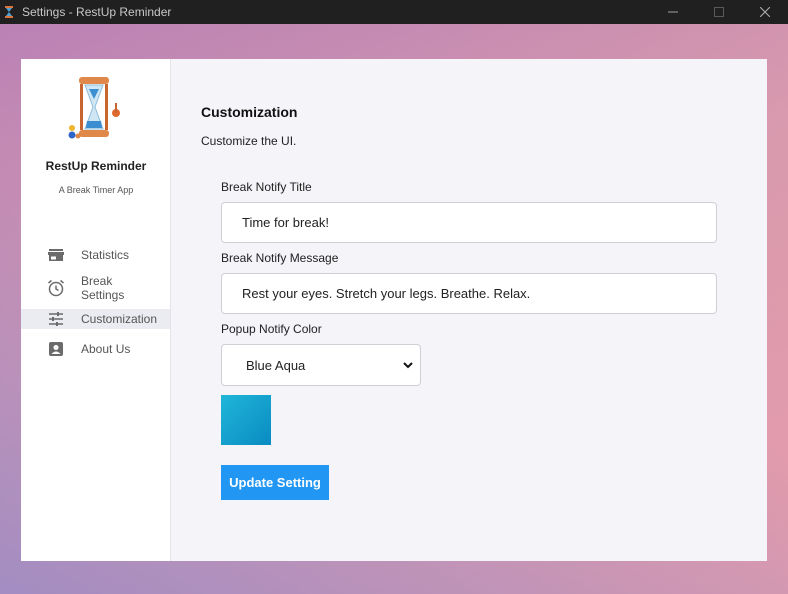 Image resolution: width=788 pixels, height=594 pixels. What do you see at coordinates (249, 141) in the screenshot?
I see `page-description: Customize the UI.` at bounding box center [249, 141].